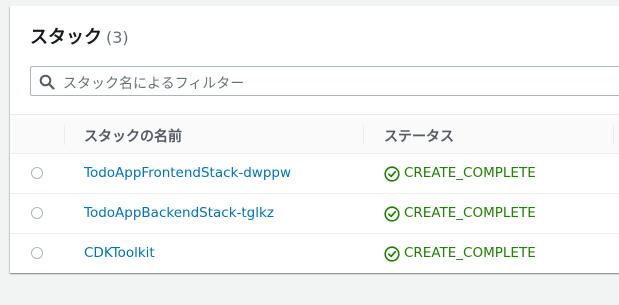 The height and width of the screenshot is (305, 619). I want to click on stack-count: (3), so click(117, 37).